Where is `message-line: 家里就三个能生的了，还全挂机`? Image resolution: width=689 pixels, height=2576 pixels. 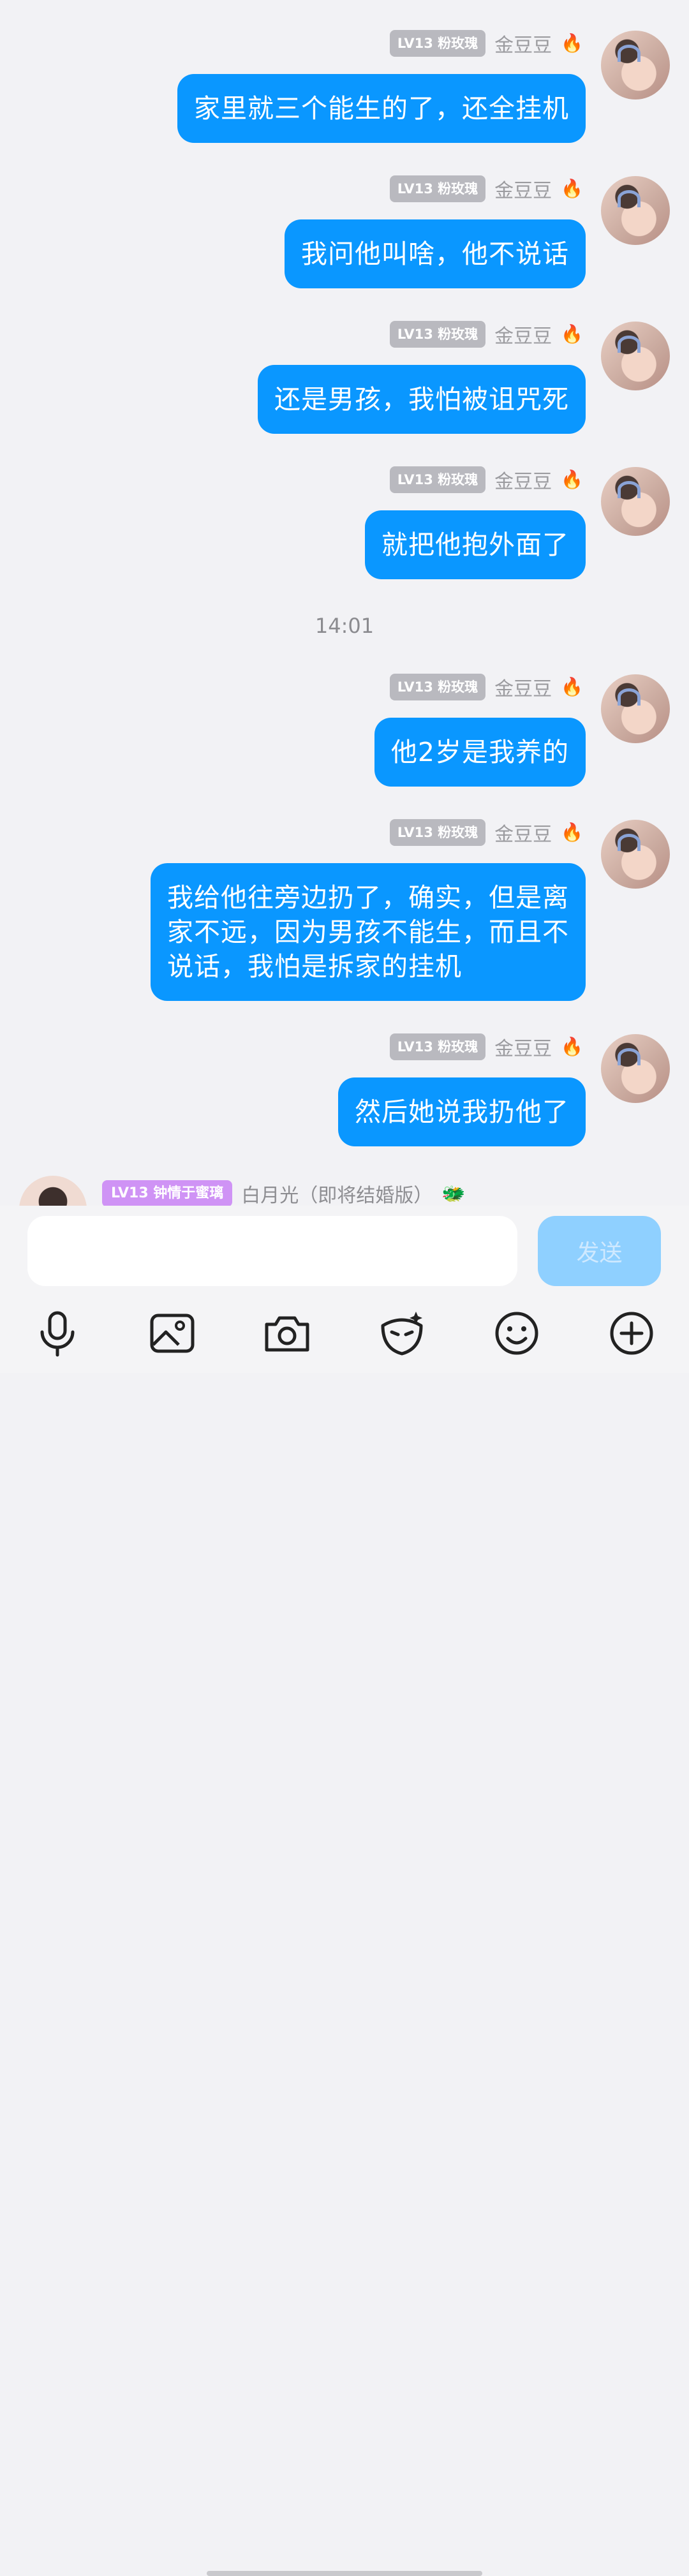
message-line: 家里就三个能生的了，还全挂机 is located at coordinates (381, 108).